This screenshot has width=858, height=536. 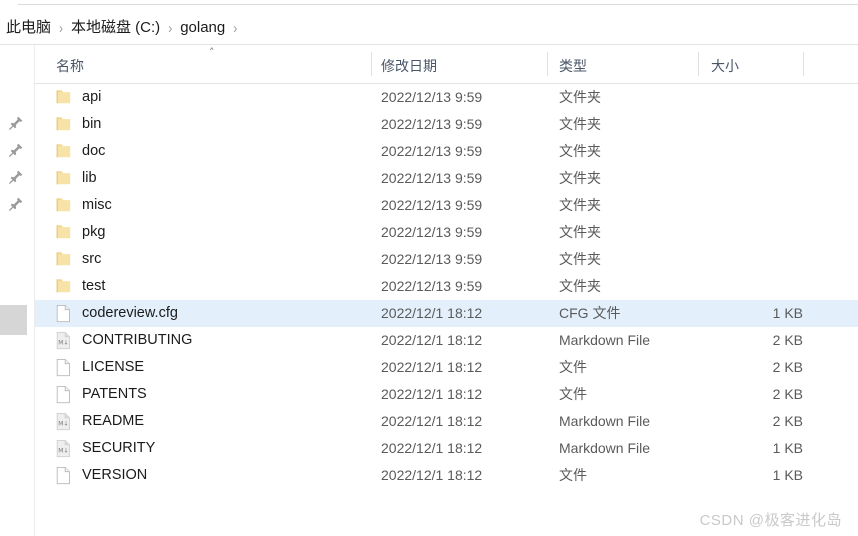 I want to click on column-header-size: 大小, so click(x=725, y=66).